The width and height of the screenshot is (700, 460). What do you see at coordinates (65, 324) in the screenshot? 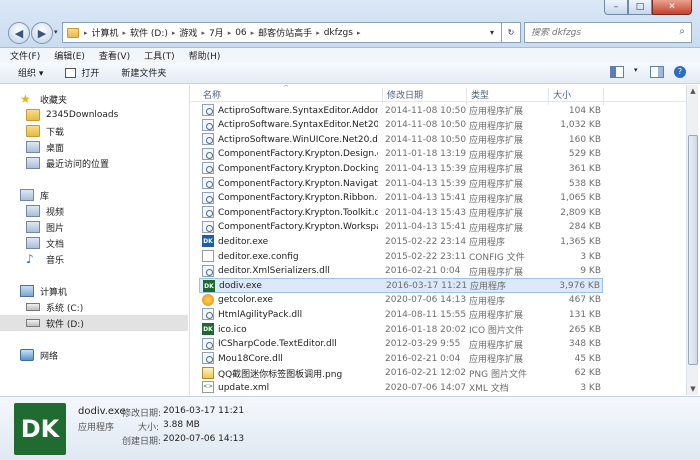
I see `nav-label: 软件 (D:)` at bounding box center [65, 324].